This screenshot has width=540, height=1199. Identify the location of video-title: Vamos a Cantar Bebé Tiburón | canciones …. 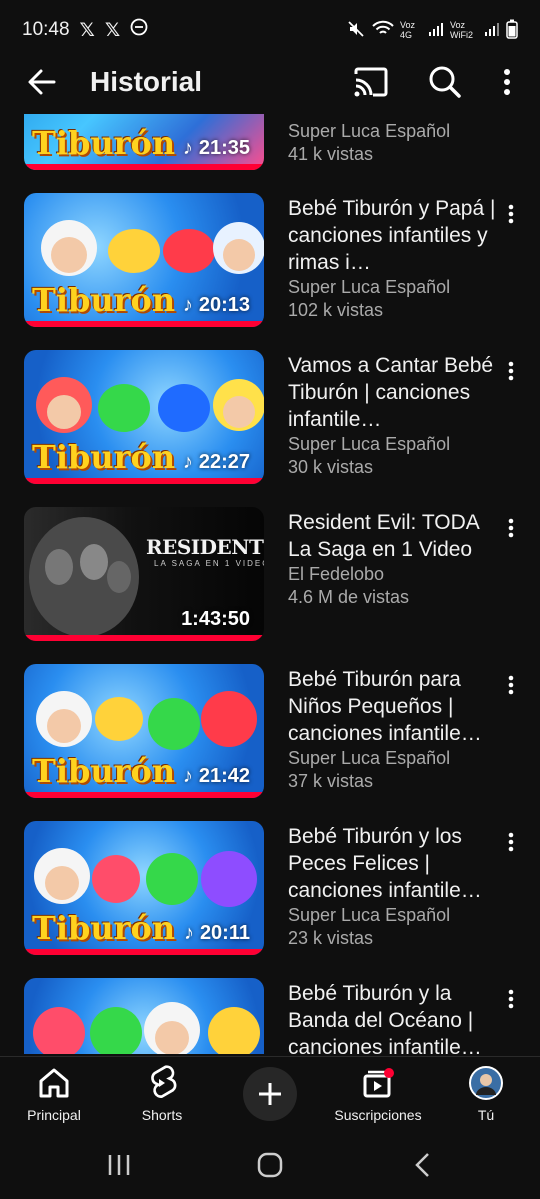
(393, 392).